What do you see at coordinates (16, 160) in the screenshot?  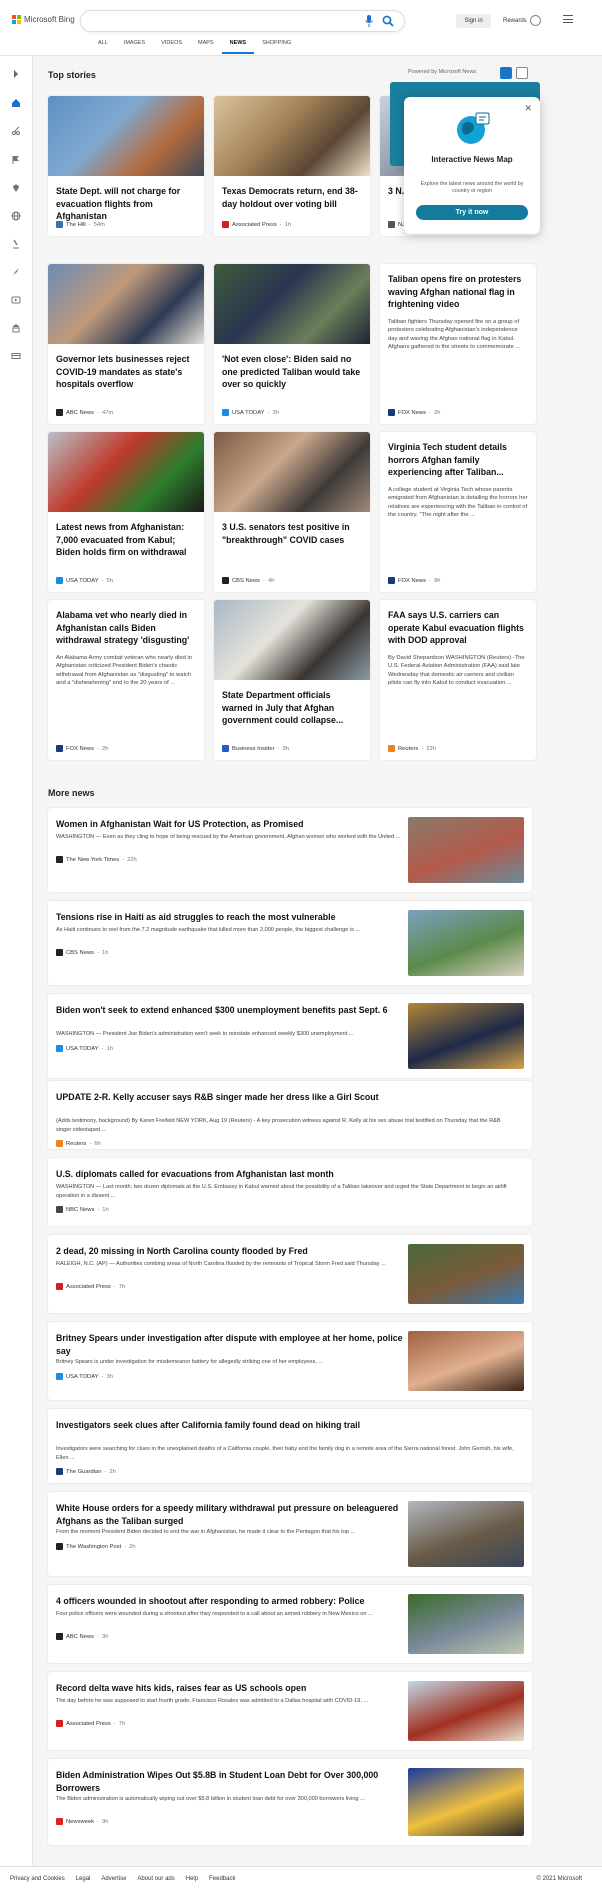 I see `flag-icon` at bounding box center [16, 160].